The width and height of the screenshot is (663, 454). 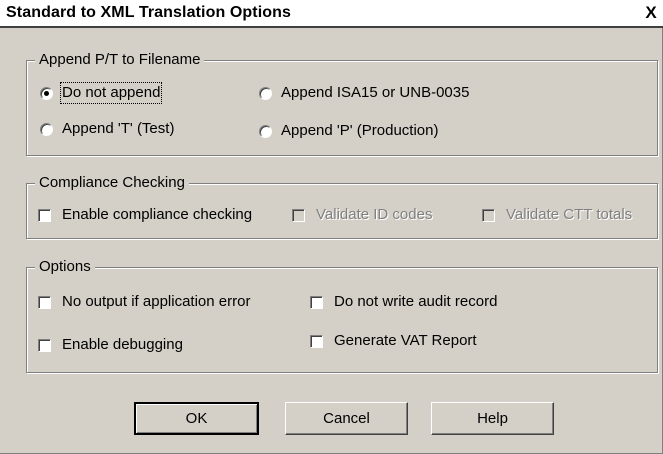 What do you see at coordinates (112, 183) in the screenshot?
I see `compliance-legend: Compliance Checking` at bounding box center [112, 183].